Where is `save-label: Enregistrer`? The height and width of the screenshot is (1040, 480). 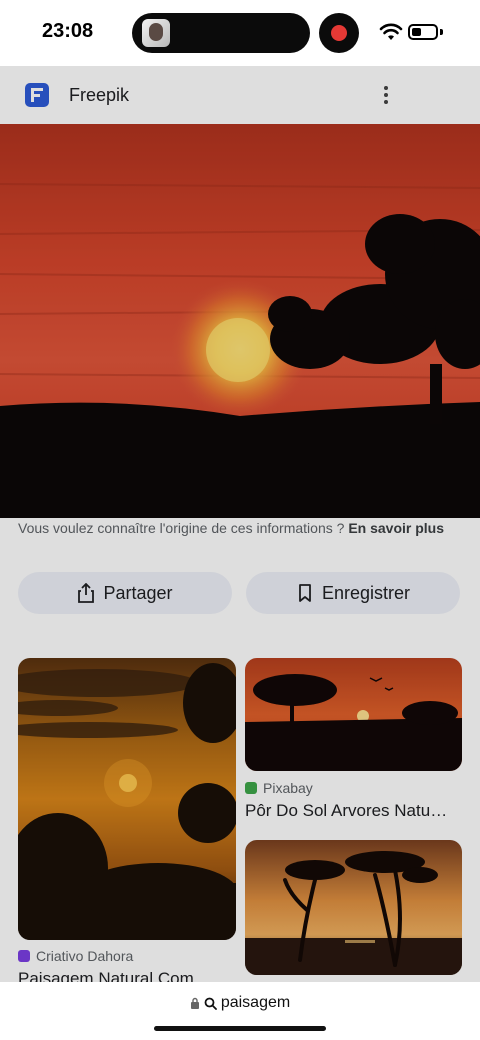
save-label: Enregistrer is located at coordinates (366, 592).